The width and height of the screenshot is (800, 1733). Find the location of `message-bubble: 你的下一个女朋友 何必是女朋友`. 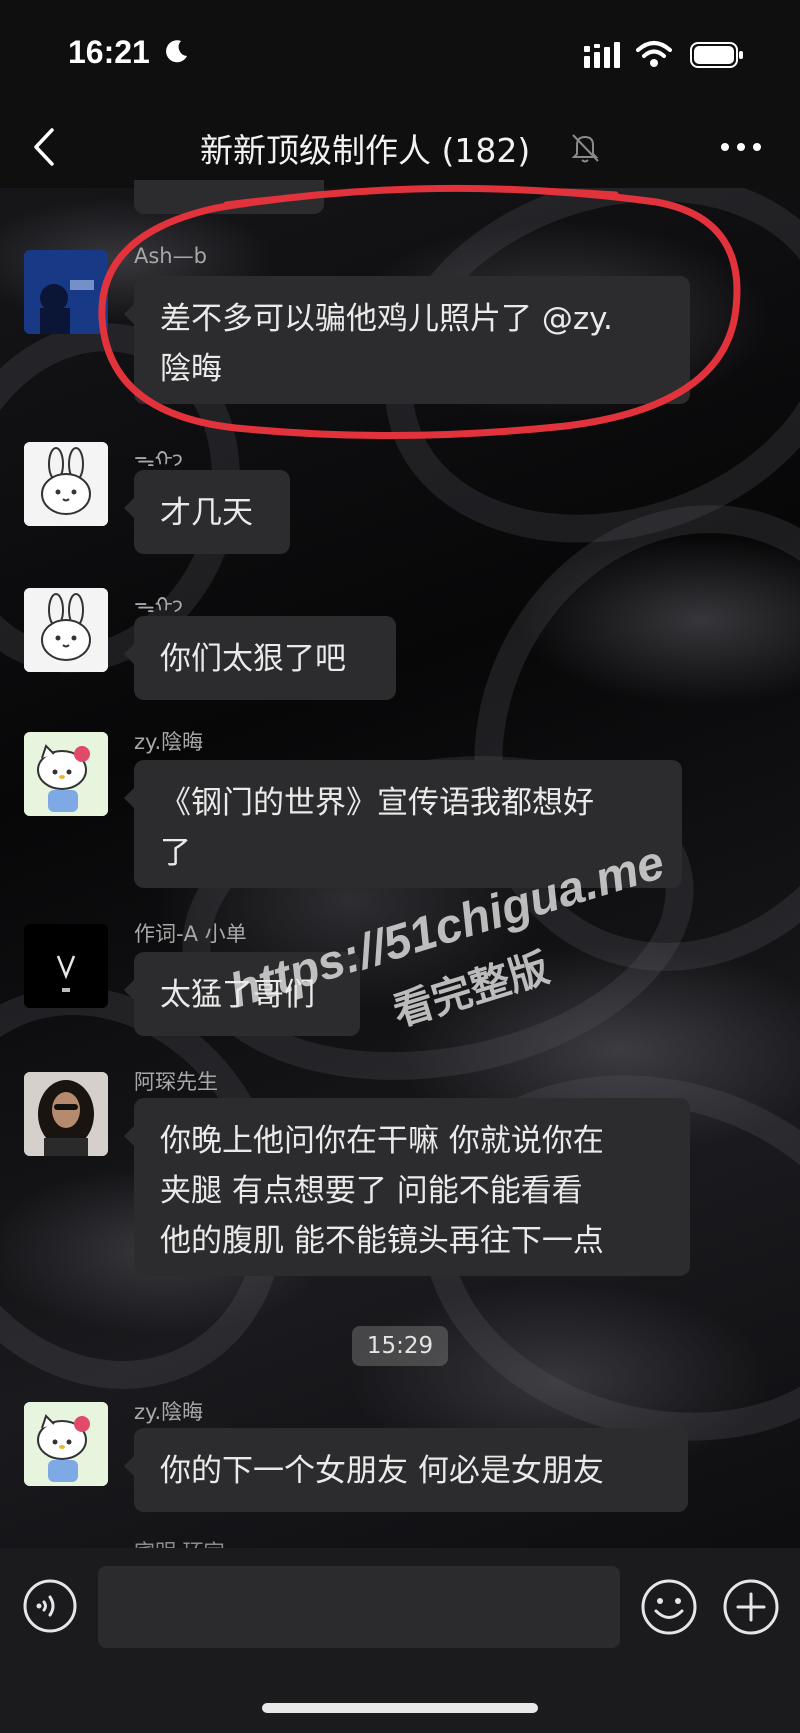

message-bubble: 你的下一个女朋友 何必是女朋友 is located at coordinates (406, 1470).